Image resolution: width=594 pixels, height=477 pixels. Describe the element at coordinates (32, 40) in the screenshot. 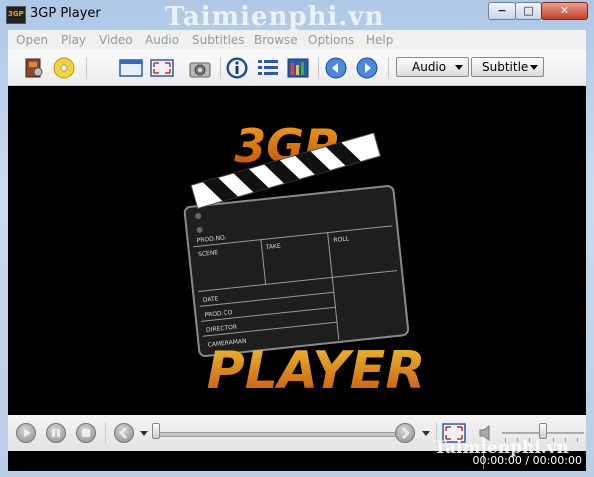

I see `menu-open: Open` at that location.